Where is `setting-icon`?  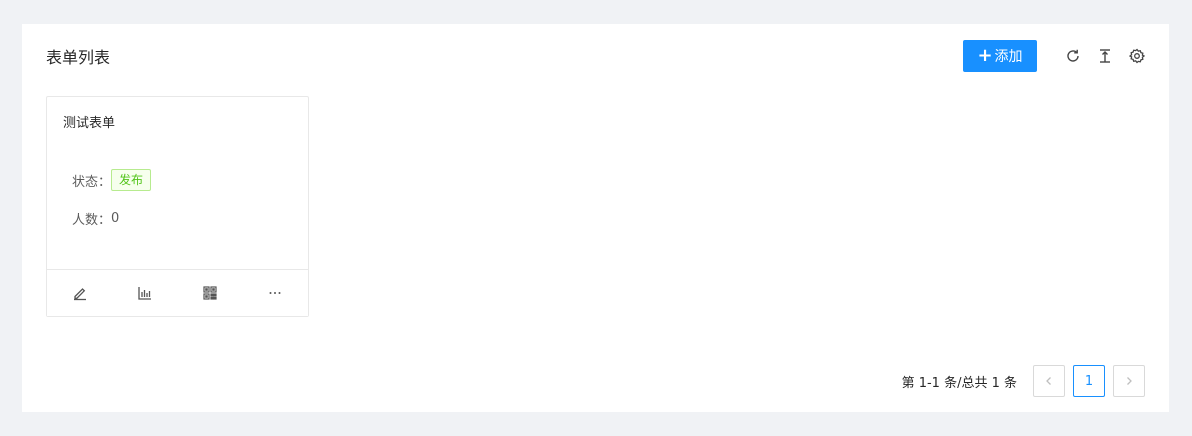 setting-icon is located at coordinates (1137, 56).